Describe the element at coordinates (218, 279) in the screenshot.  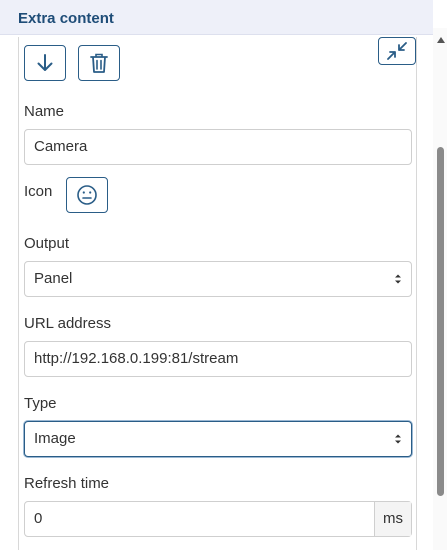
I see `output-select: Panel` at that location.